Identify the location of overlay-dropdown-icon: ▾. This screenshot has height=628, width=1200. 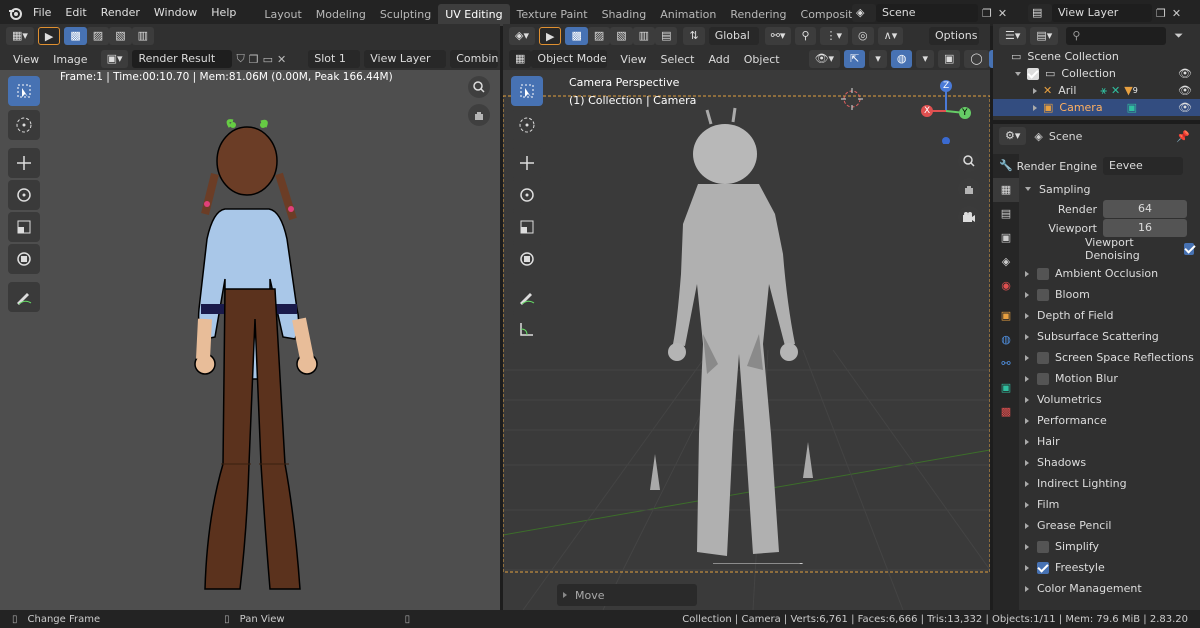
(925, 59).